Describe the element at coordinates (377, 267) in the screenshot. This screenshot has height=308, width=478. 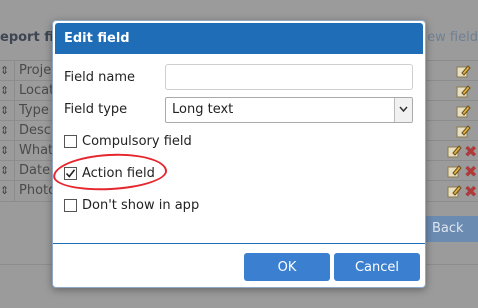
I see `cancel-button: Cancel` at that location.